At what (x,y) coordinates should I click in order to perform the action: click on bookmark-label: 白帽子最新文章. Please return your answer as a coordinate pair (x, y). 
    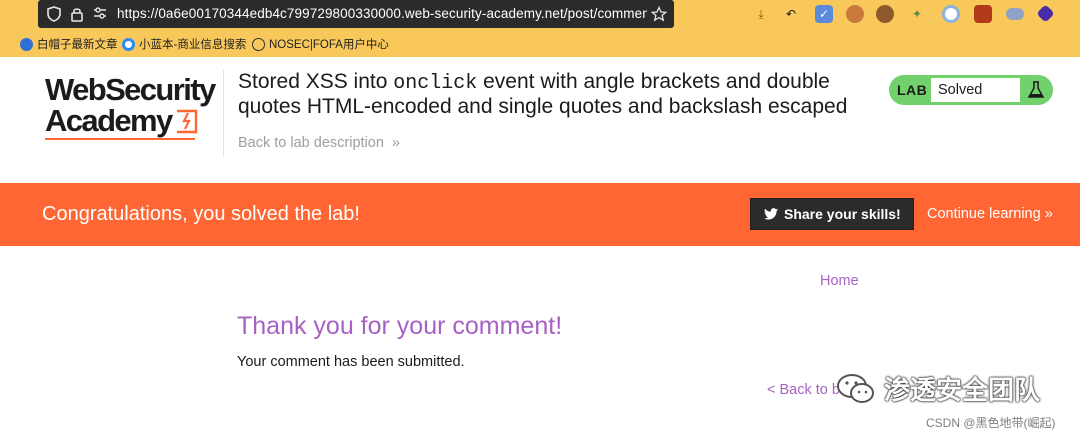
    Looking at the image, I should click on (77, 45).